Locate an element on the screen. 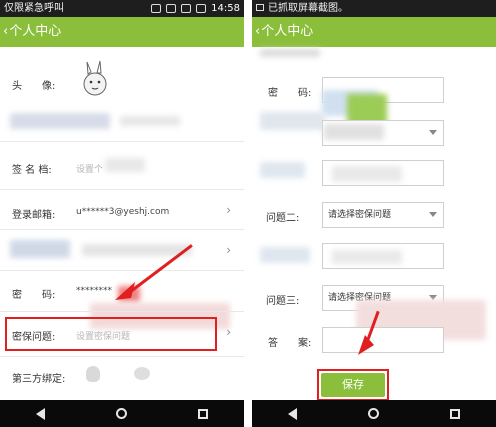 The width and height of the screenshot is (496, 427). blurred-signature is located at coordinates (125, 165).